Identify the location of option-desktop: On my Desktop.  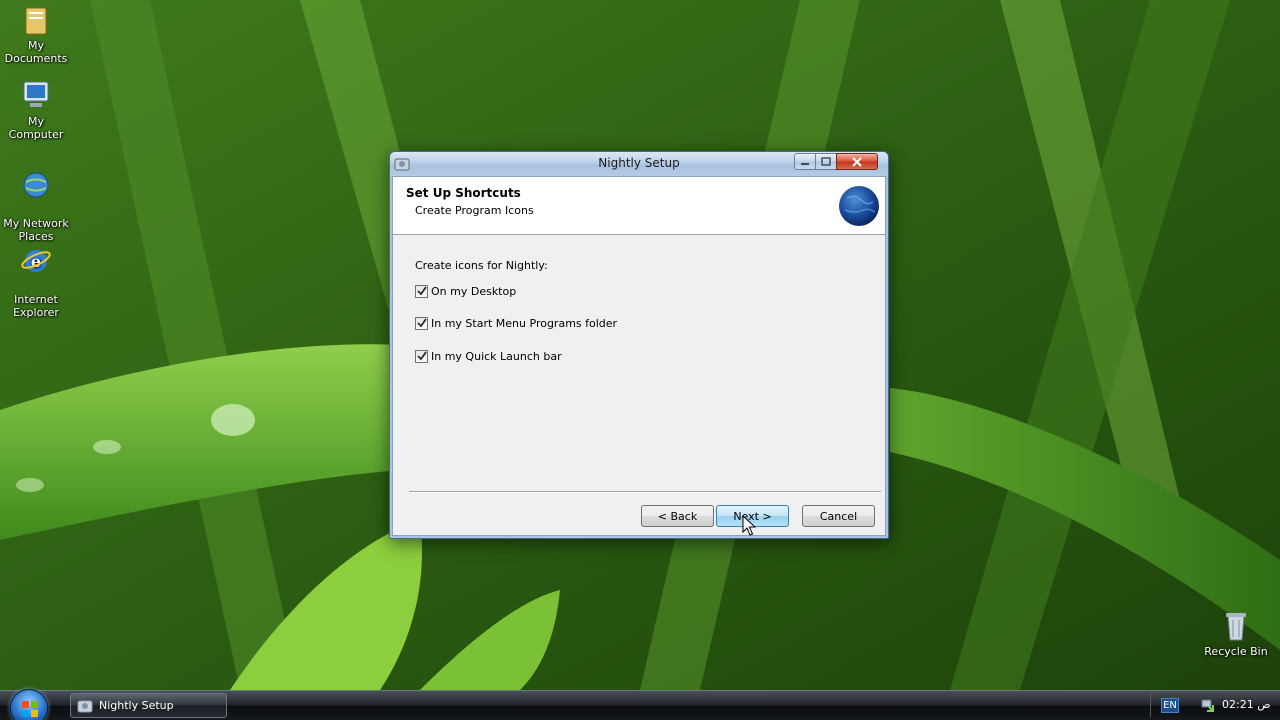
(465, 291).